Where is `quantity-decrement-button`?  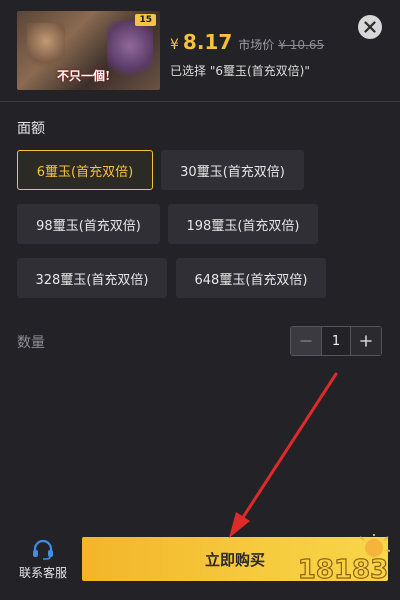
quantity-decrement-button is located at coordinates (306, 341).